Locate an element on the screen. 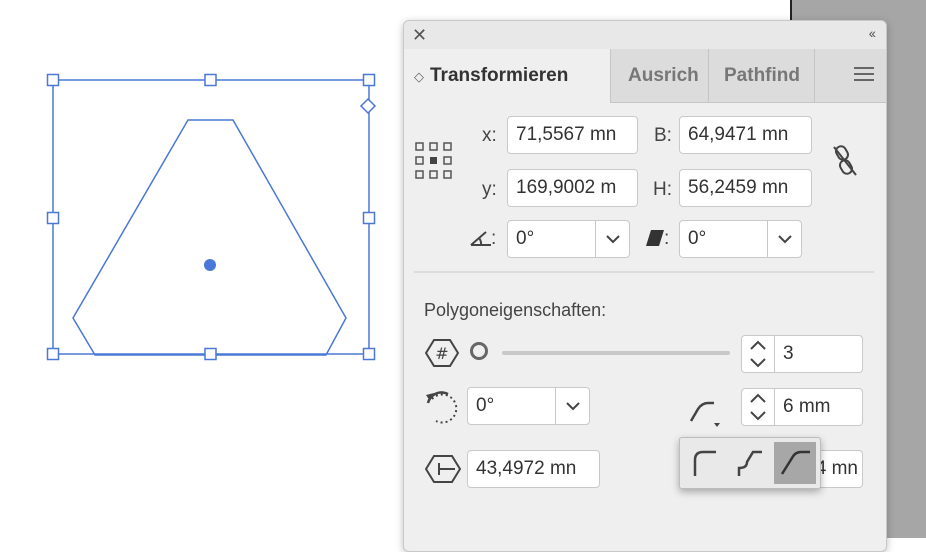  constrain-proportions-icon is located at coordinates (845, 161).